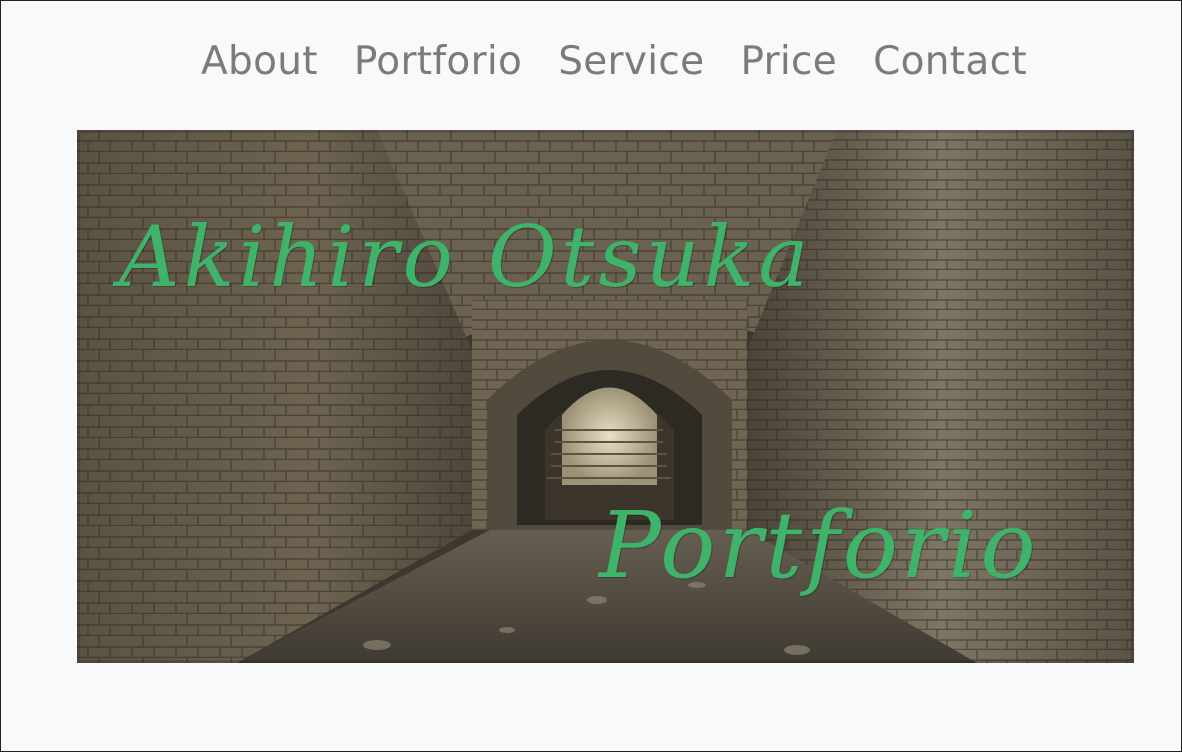  What do you see at coordinates (466, 257) in the screenshot?
I see `hero-title: Akihiro Otsuka` at bounding box center [466, 257].